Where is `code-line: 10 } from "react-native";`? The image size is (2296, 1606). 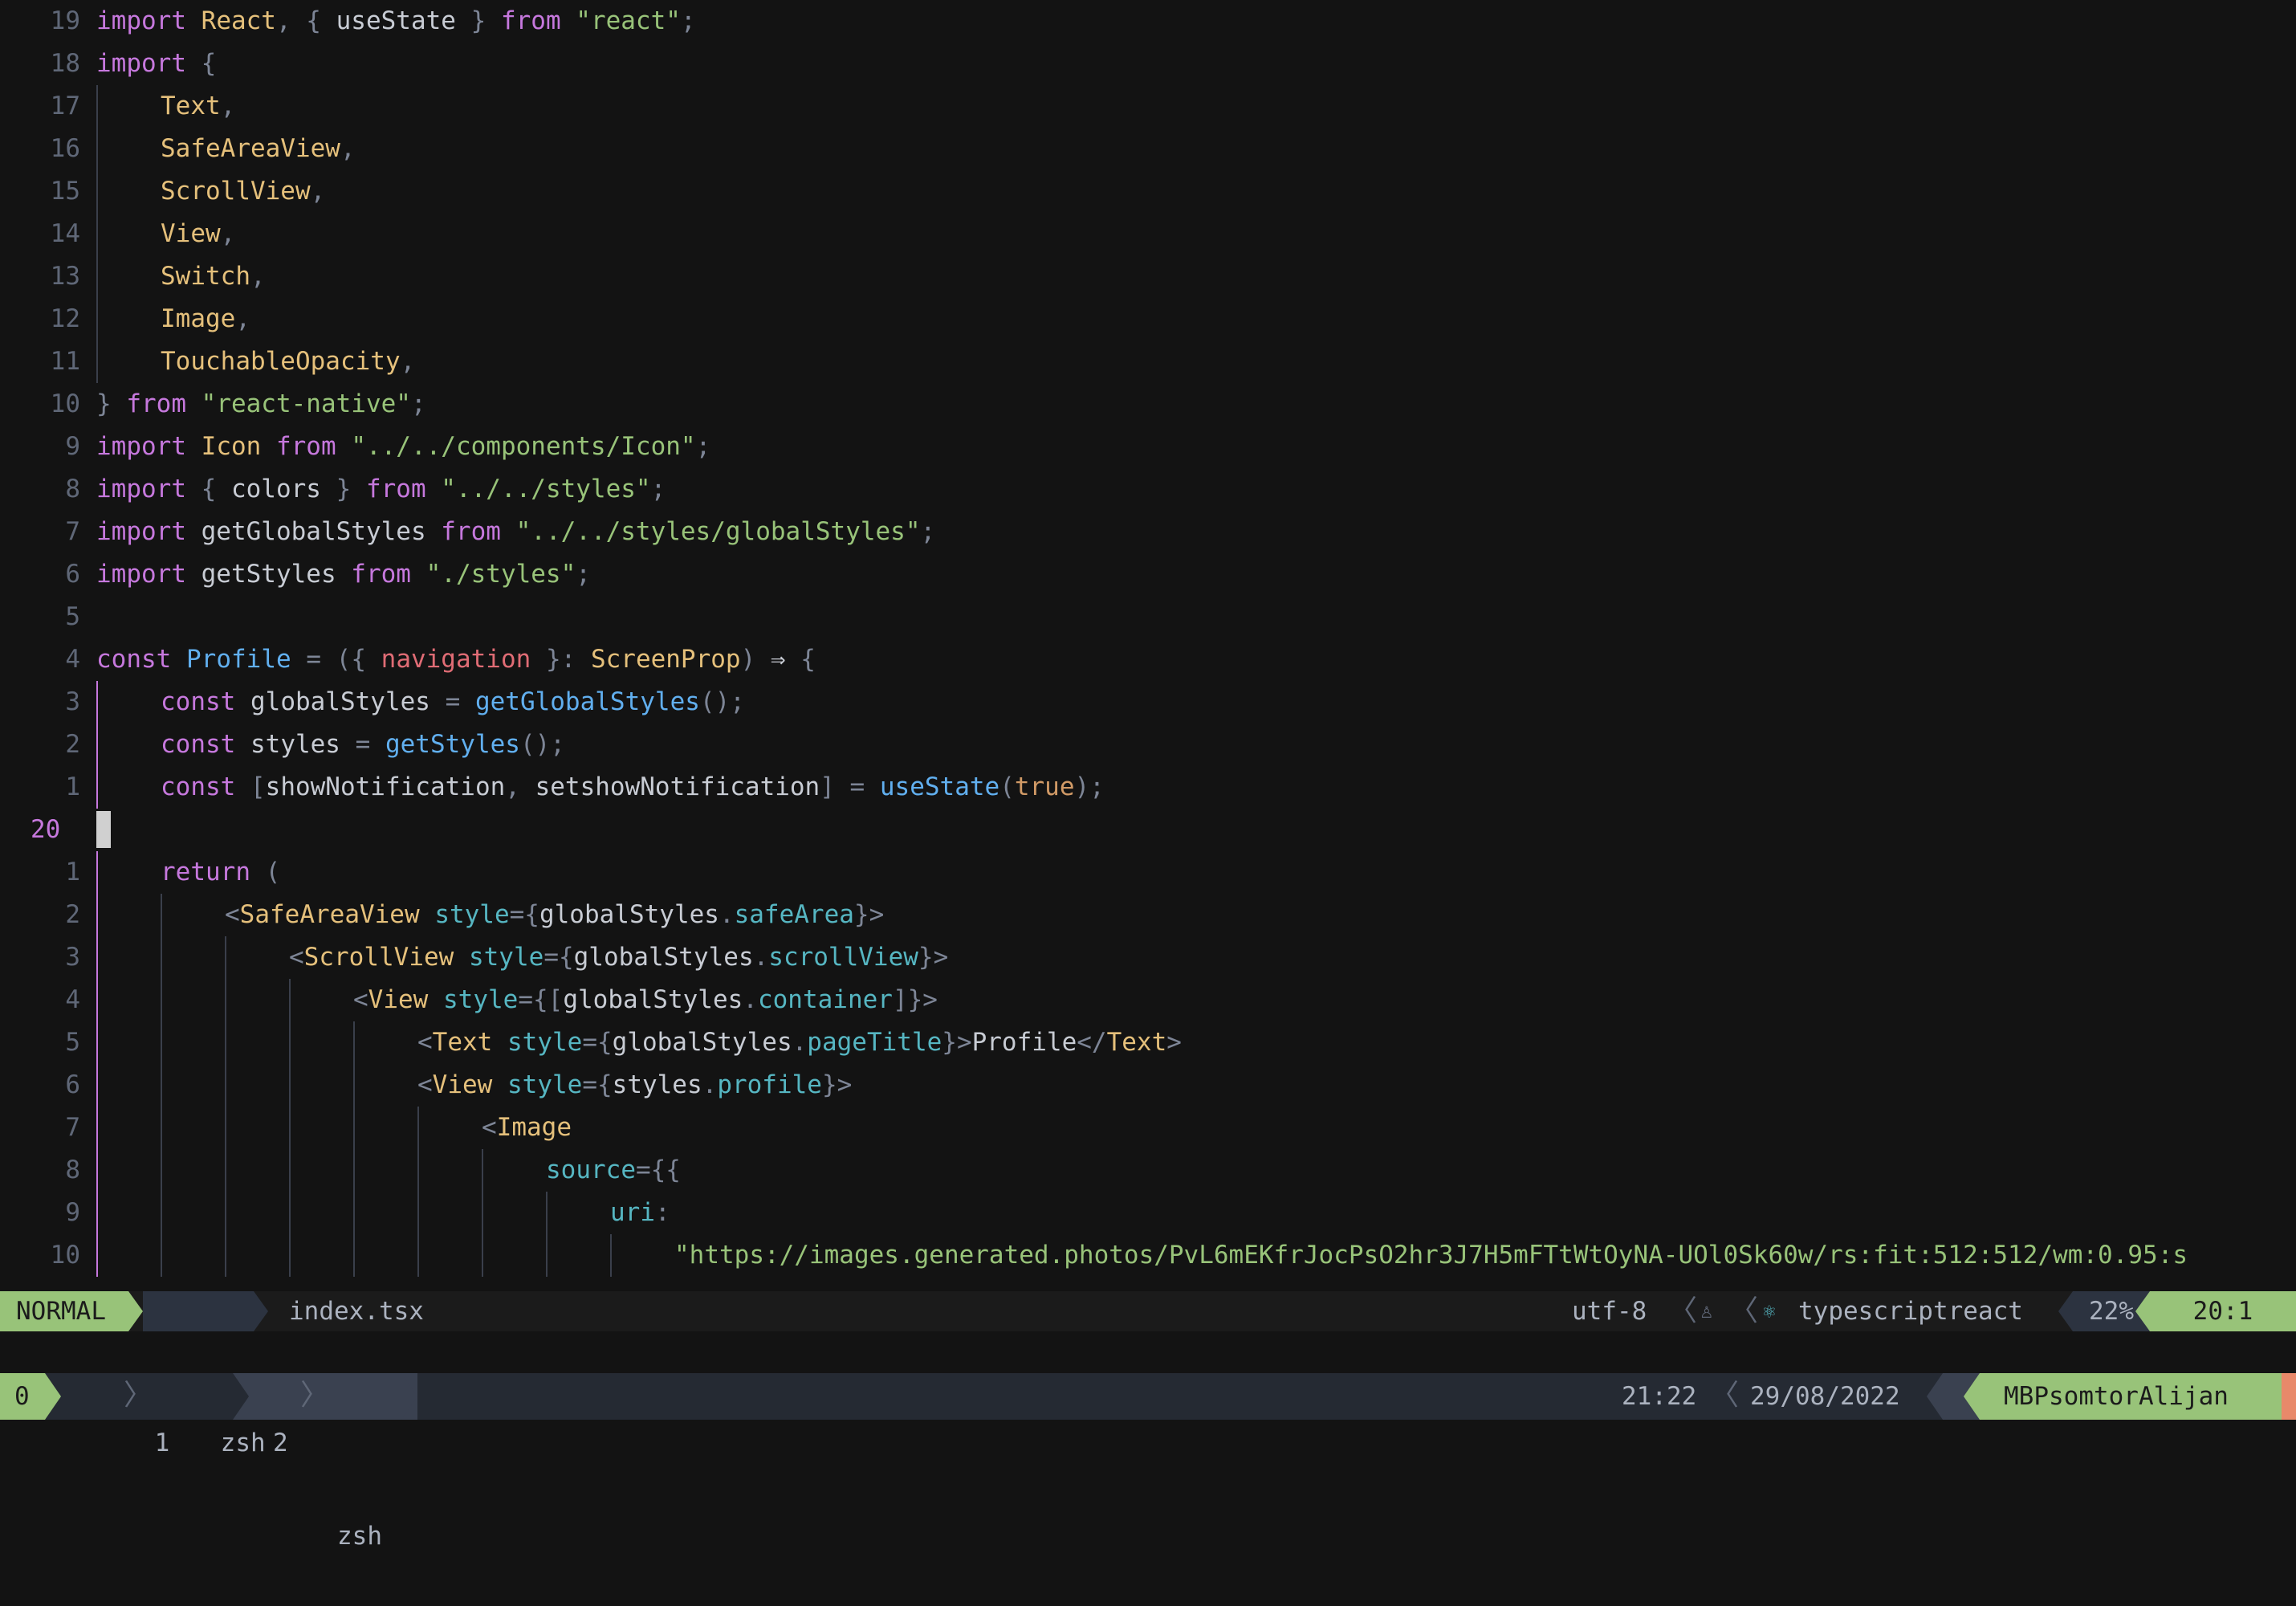 code-line: 10 } from "react-native"; is located at coordinates (1148, 405).